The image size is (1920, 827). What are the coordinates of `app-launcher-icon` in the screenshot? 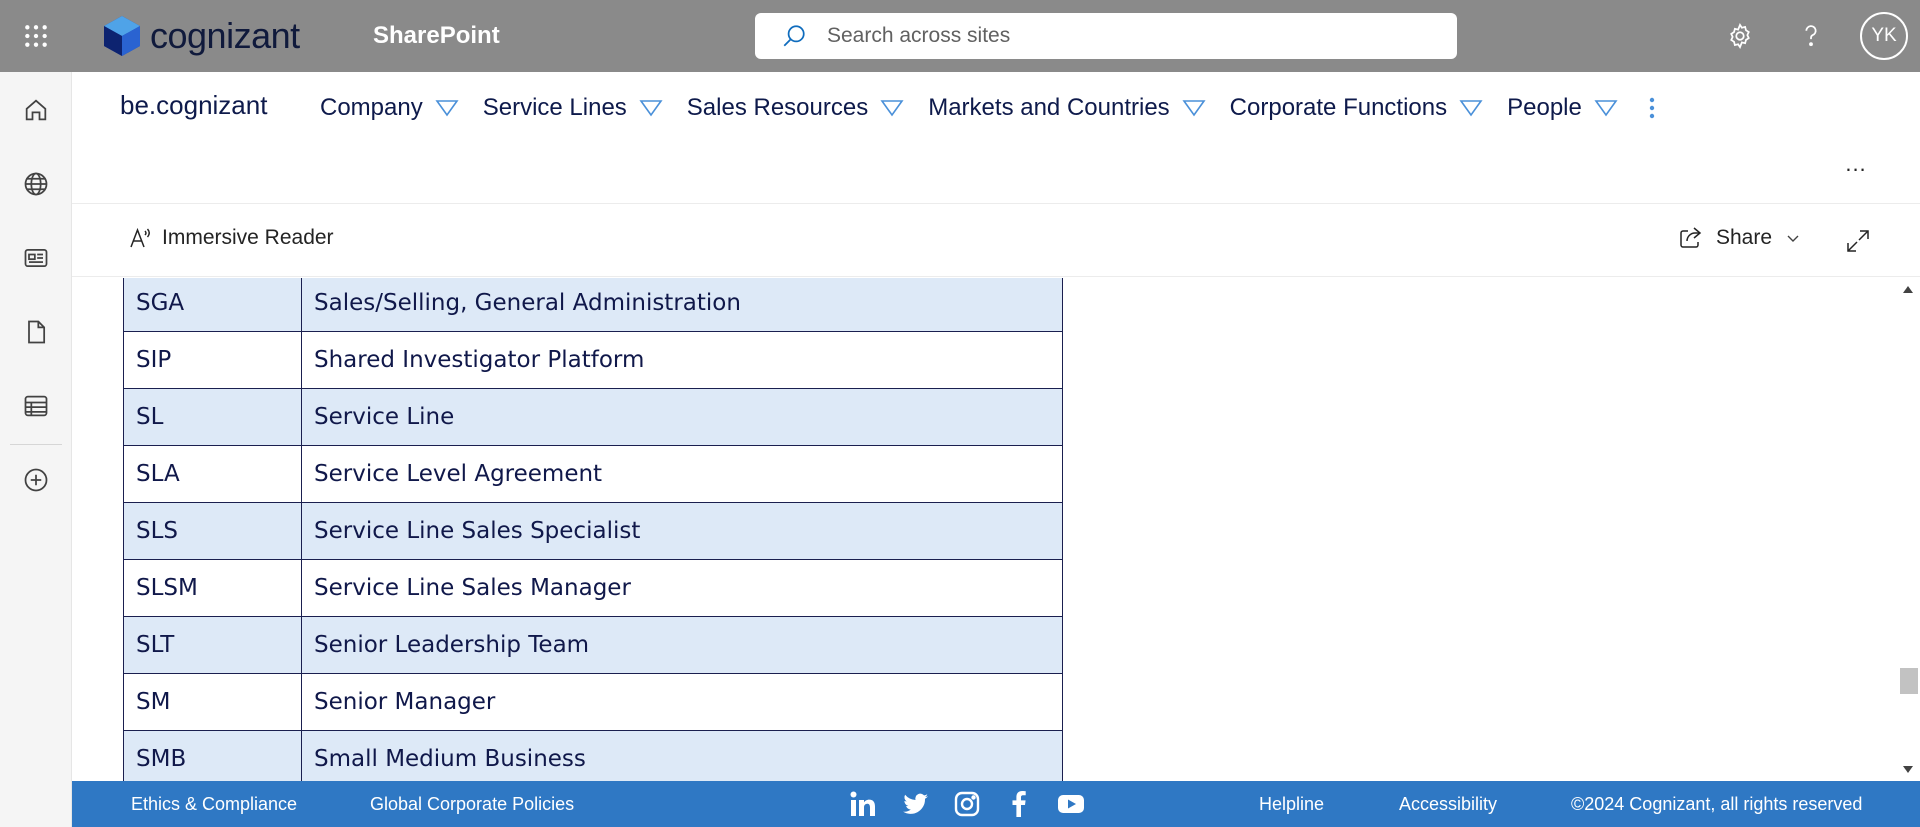 It's located at (36, 36).